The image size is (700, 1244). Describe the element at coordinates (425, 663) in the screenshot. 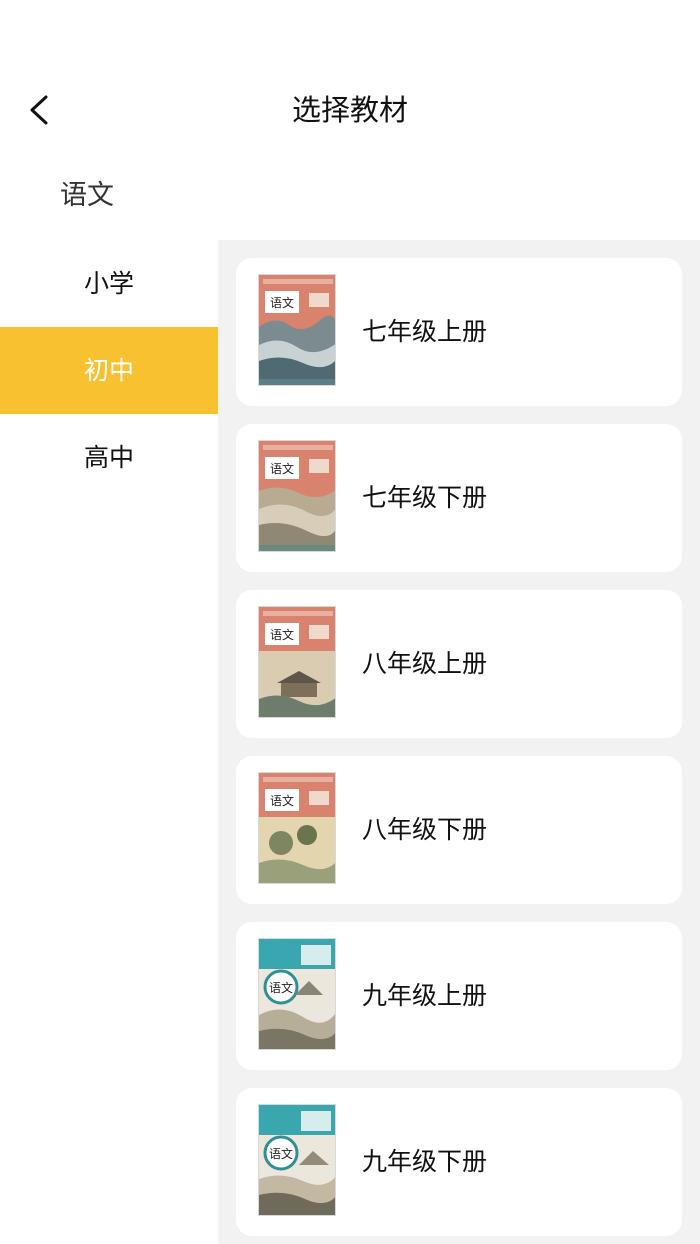

I see `book-label: 八年级上册` at that location.